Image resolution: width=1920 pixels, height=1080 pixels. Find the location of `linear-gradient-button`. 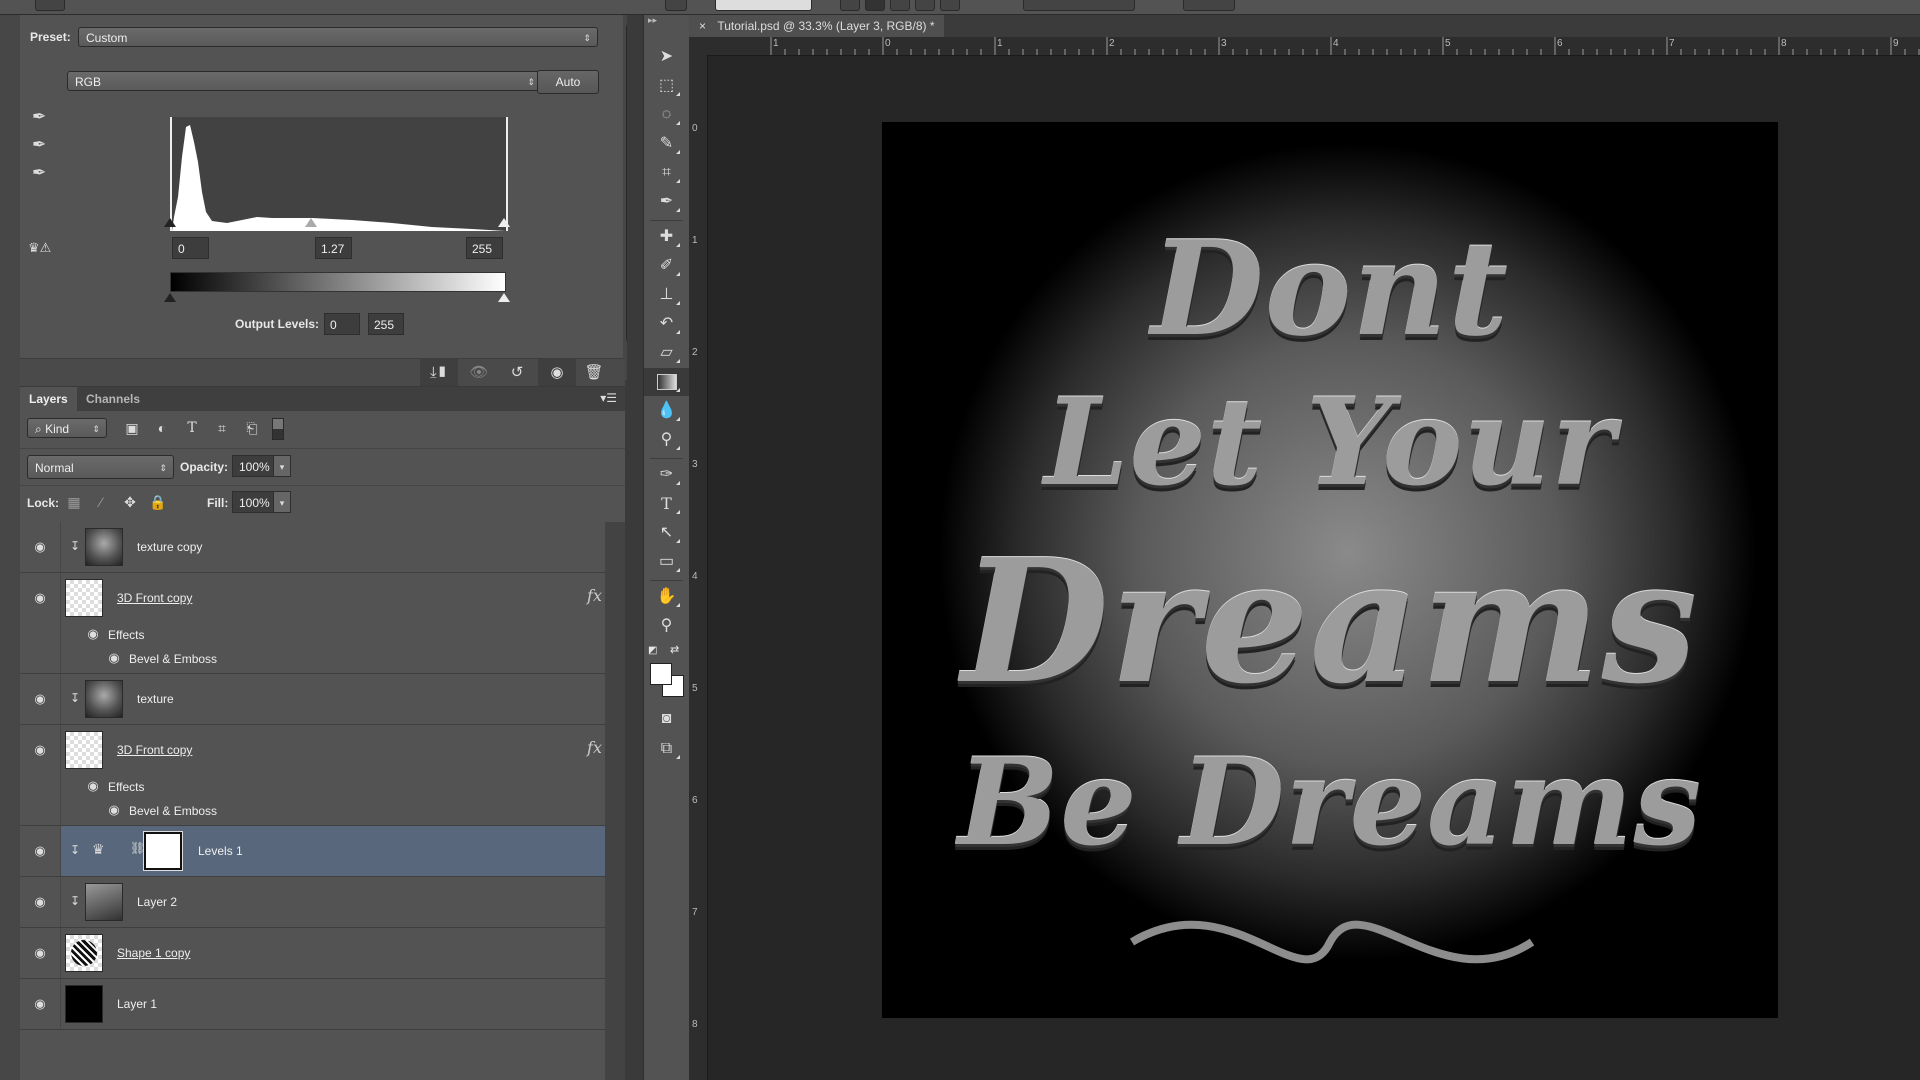

linear-gradient-button is located at coordinates (850, 5).